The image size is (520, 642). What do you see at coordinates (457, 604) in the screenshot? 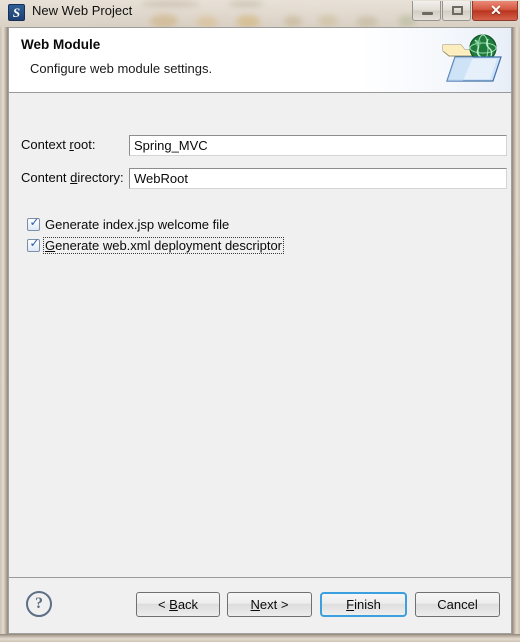
I see `cancel-button: Cancel` at bounding box center [457, 604].